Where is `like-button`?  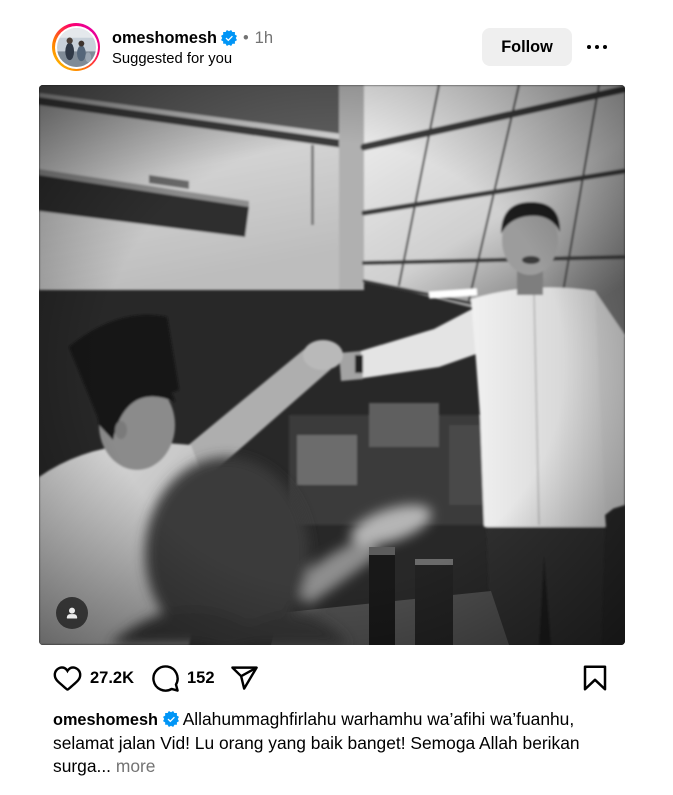 like-button is located at coordinates (67, 678).